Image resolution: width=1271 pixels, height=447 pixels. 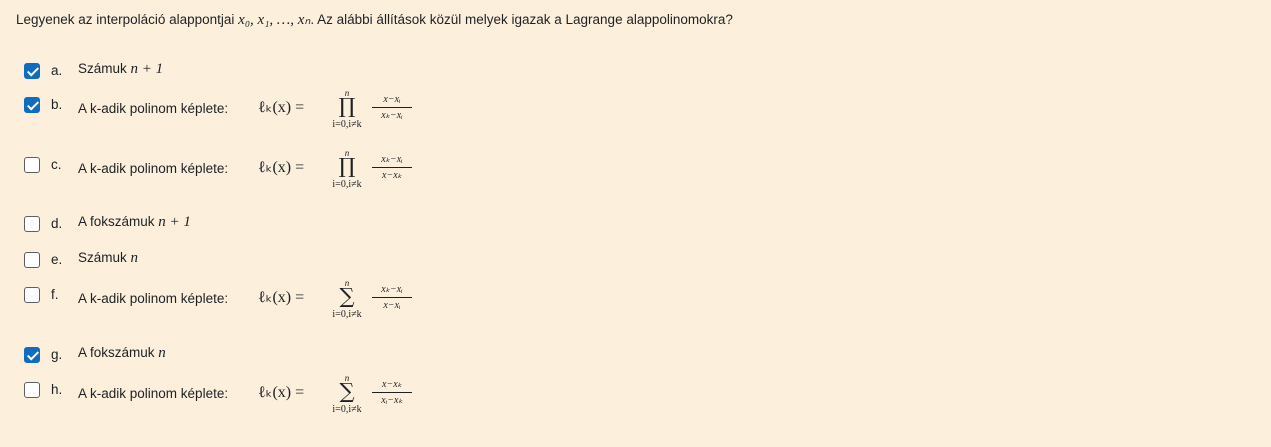 I want to click on option-g-checkbox, so click(x=32, y=355).